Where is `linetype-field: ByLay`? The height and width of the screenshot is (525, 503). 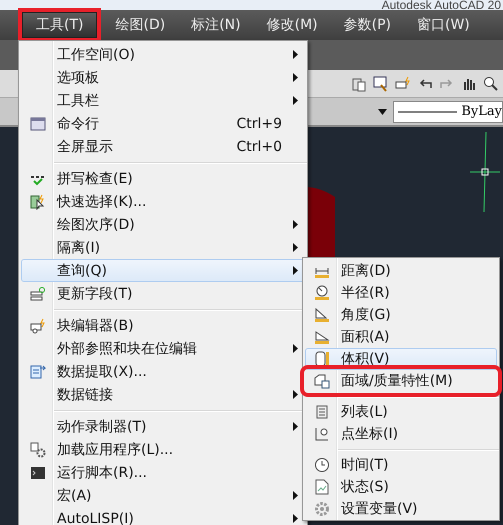
linetype-field: ByLay is located at coordinates (448, 111).